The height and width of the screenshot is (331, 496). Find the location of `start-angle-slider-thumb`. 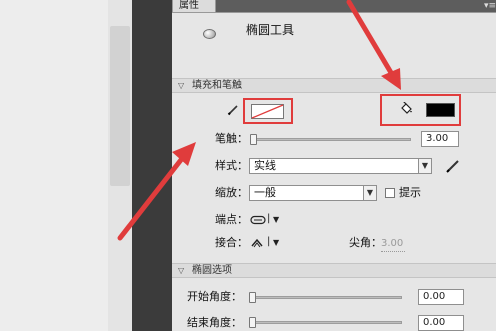

start-angle-slider-thumb is located at coordinates (252, 297).